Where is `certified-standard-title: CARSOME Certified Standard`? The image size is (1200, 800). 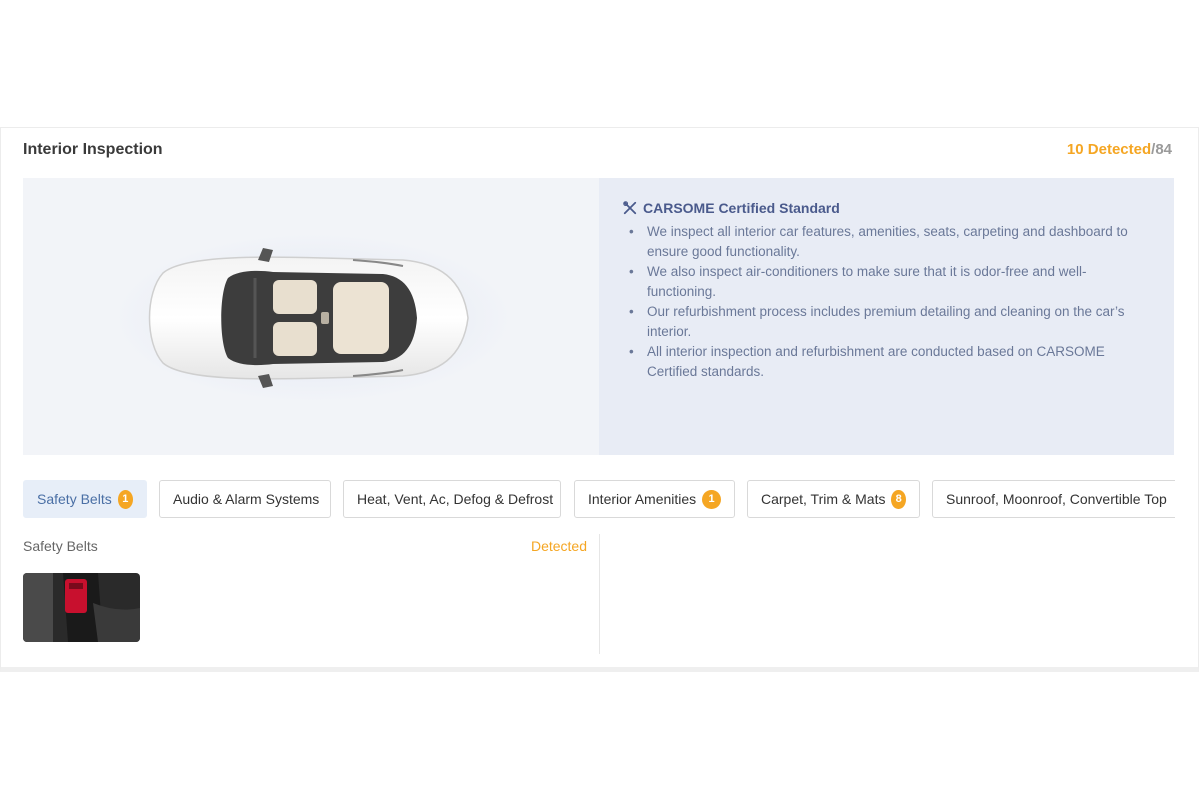
certified-standard-title: CARSOME Certified Standard is located at coordinates (741, 208).